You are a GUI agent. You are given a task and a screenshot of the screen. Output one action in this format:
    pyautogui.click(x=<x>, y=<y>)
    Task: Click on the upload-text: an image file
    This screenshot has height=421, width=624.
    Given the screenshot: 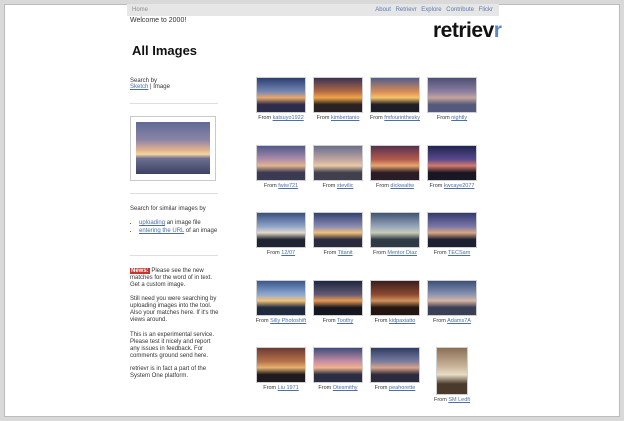 What is the action you would take?
    pyautogui.click(x=183, y=223)
    